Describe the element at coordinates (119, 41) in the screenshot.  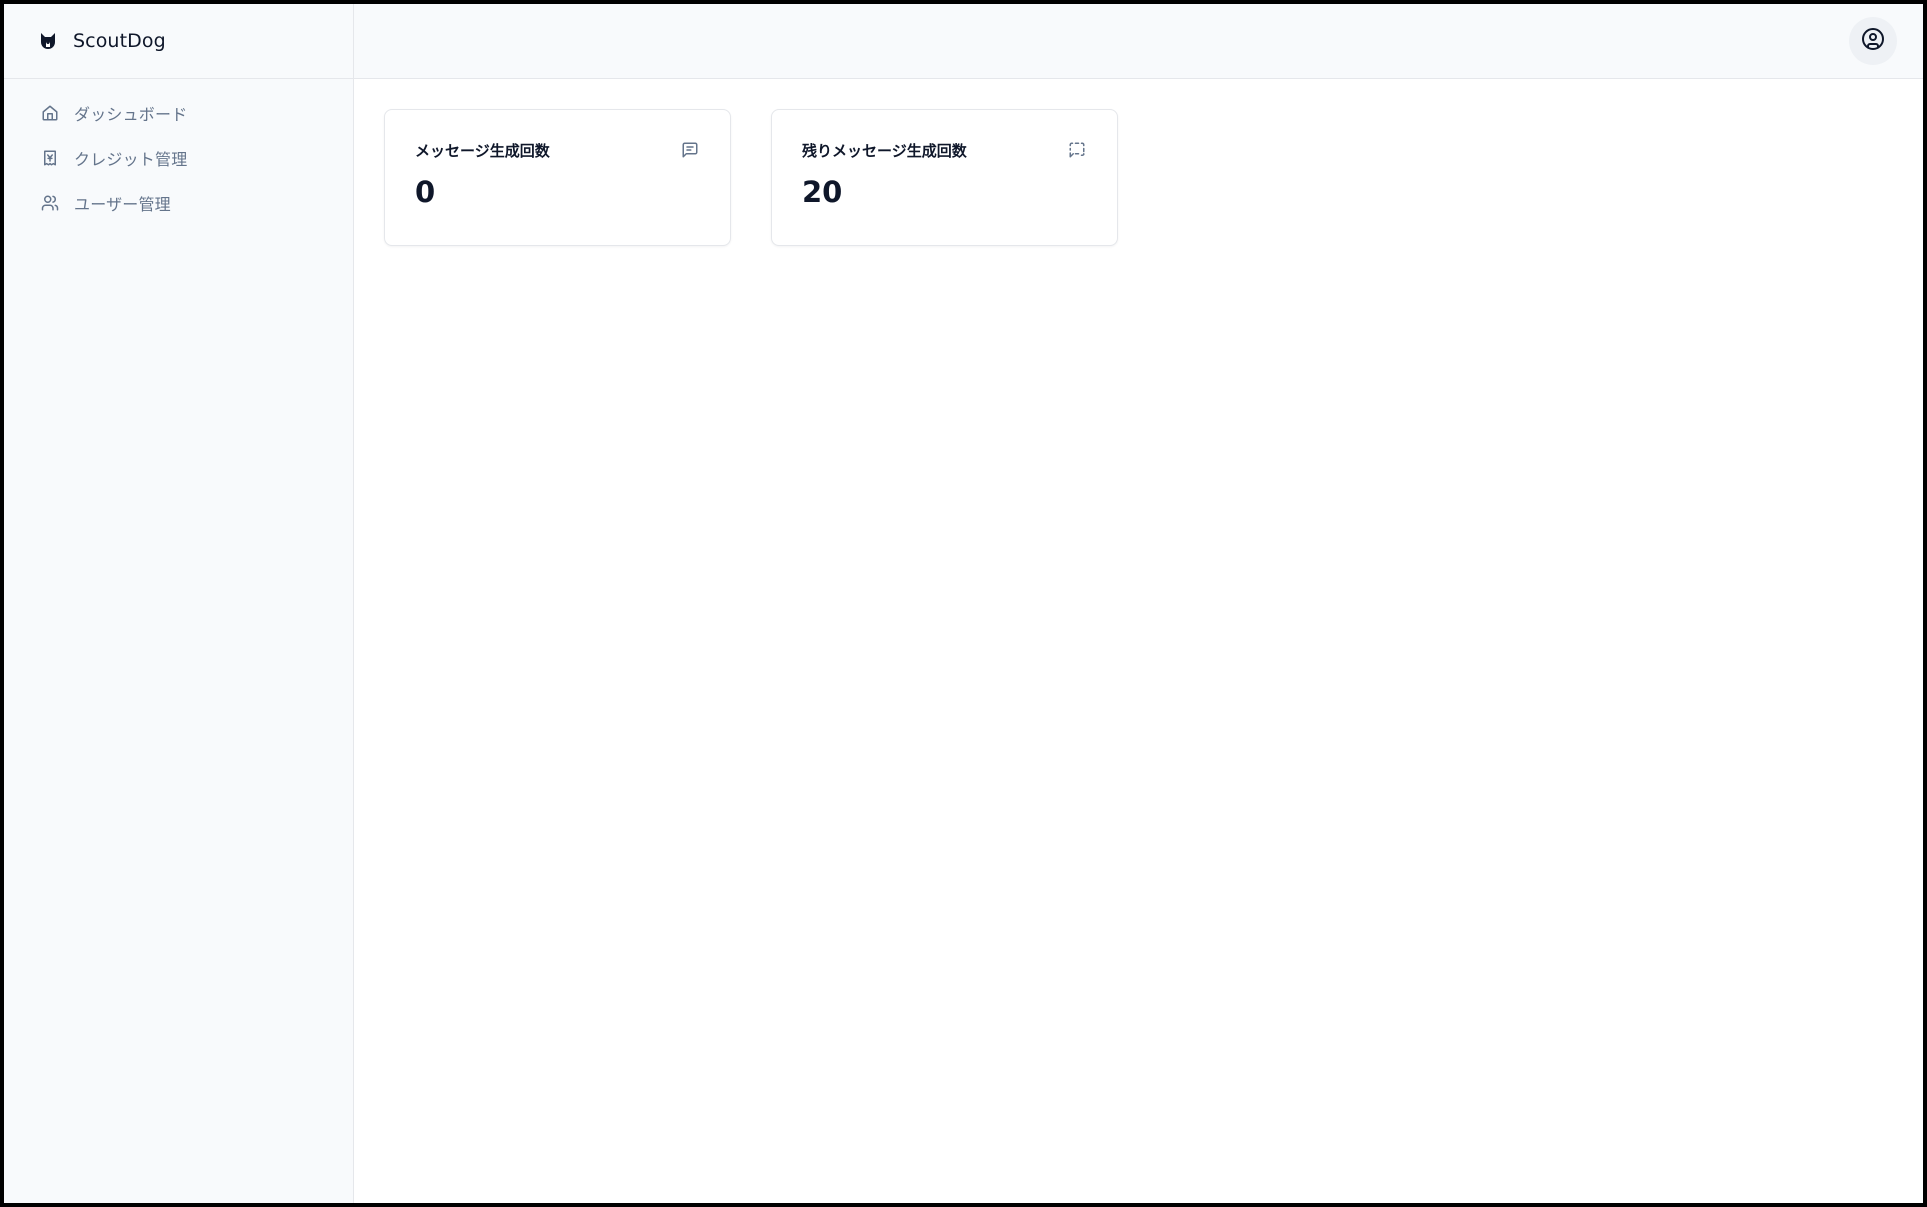
I see `app-name: ScoutDog` at that location.